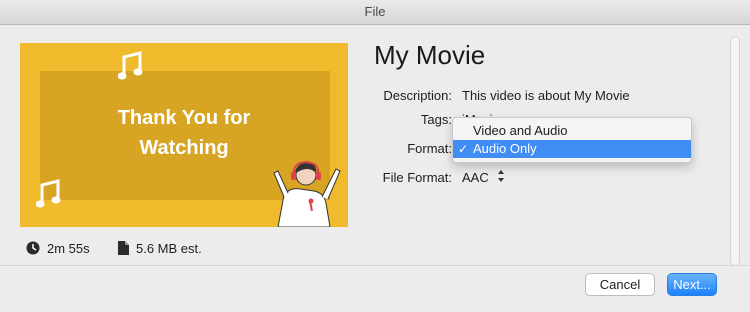 The width and height of the screenshot is (750, 312). Describe the element at coordinates (546, 95) in the screenshot. I see `description-value: This video is about My Movie` at that location.